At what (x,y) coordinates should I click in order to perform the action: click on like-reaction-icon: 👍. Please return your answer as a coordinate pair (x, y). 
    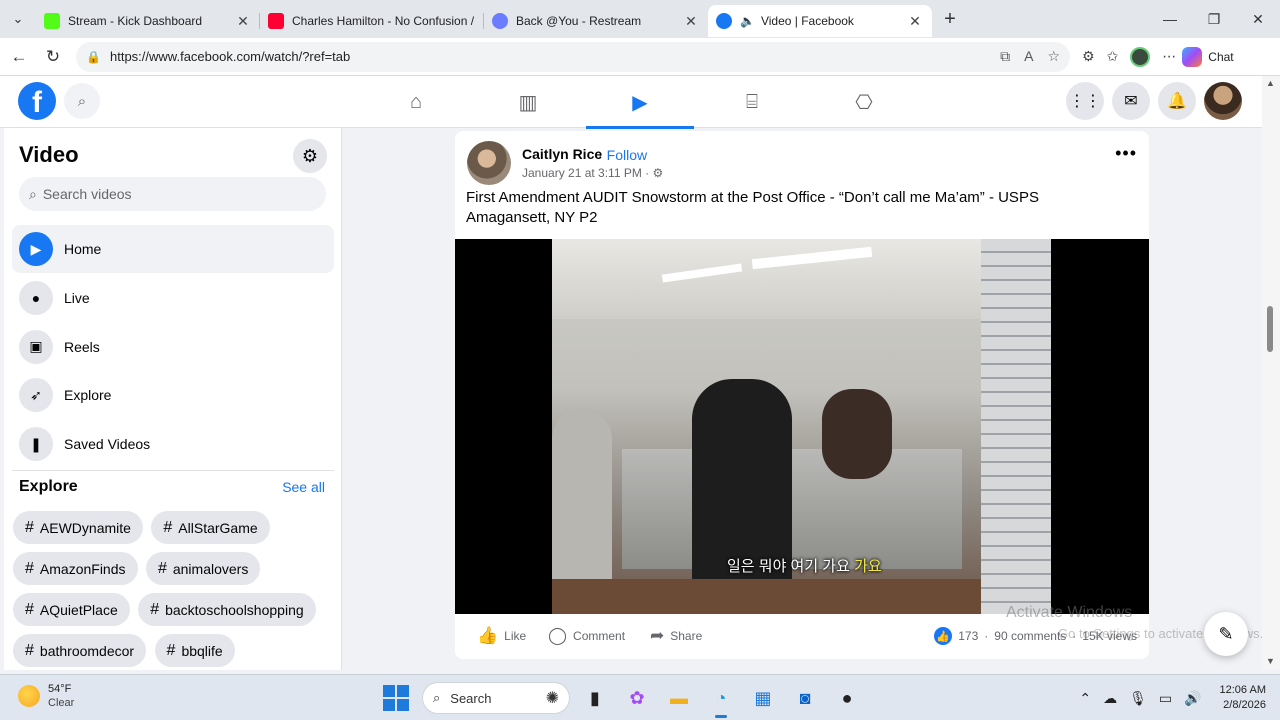
    Looking at the image, I should click on (943, 636).